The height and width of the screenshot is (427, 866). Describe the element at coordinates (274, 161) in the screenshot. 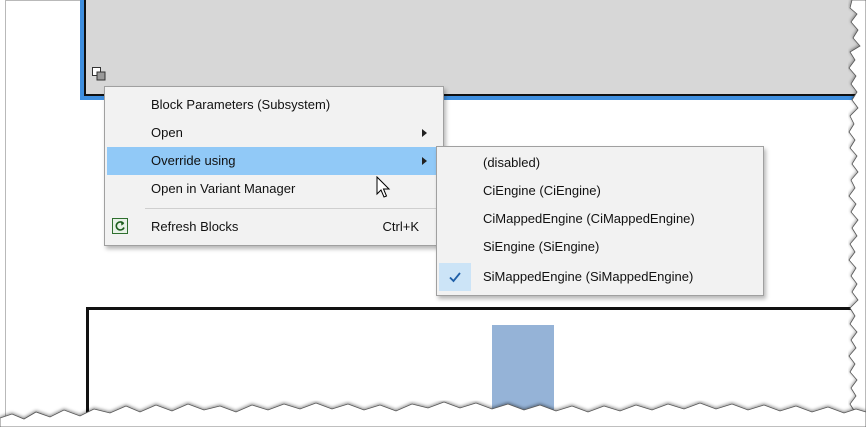

I see `menu-item-override-using: Override using` at that location.